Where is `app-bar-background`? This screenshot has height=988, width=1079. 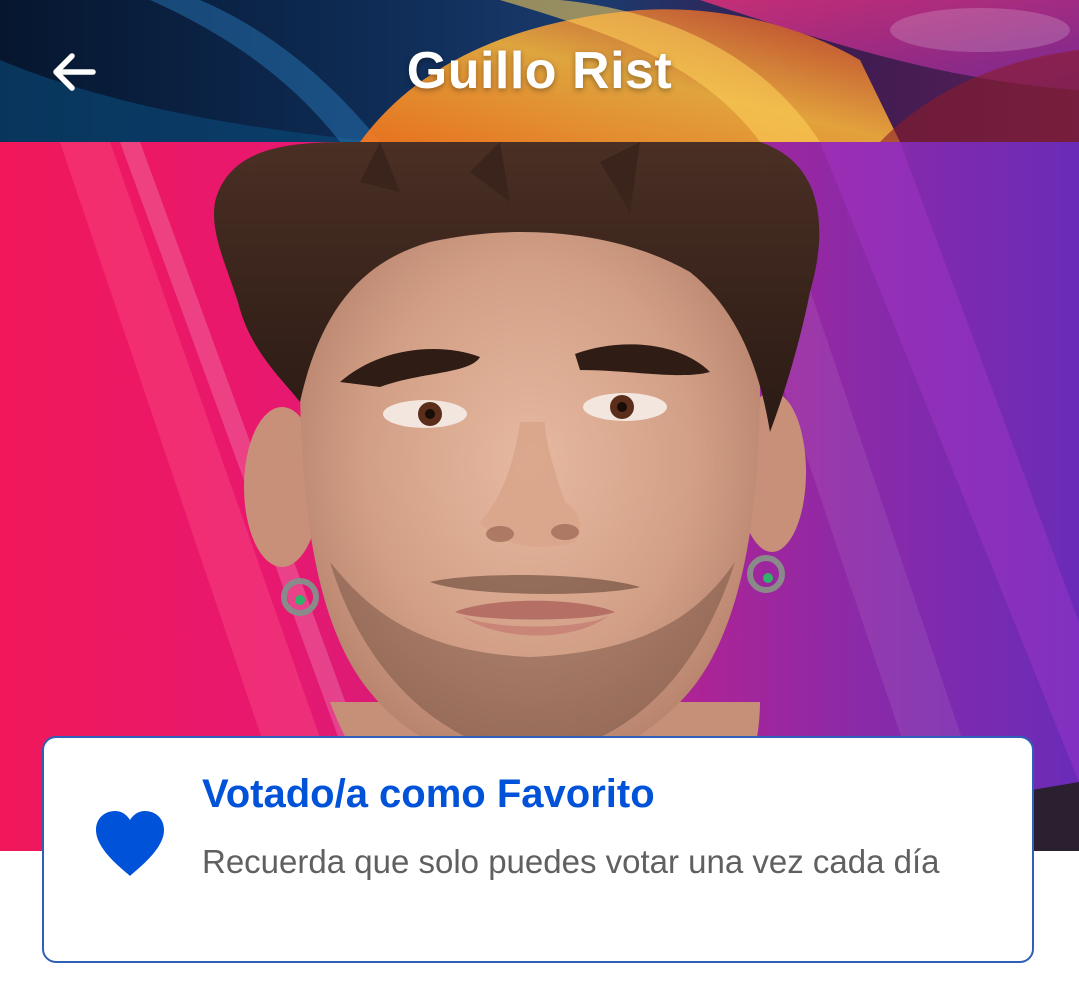 app-bar-background is located at coordinates (539, 71).